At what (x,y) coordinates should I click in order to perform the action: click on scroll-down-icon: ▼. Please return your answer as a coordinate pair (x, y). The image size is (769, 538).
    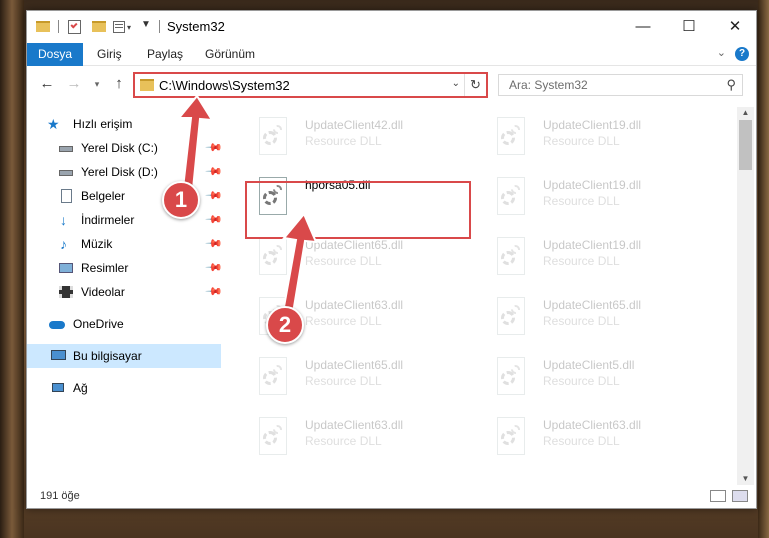
    Looking at the image, I should click on (745, 479).